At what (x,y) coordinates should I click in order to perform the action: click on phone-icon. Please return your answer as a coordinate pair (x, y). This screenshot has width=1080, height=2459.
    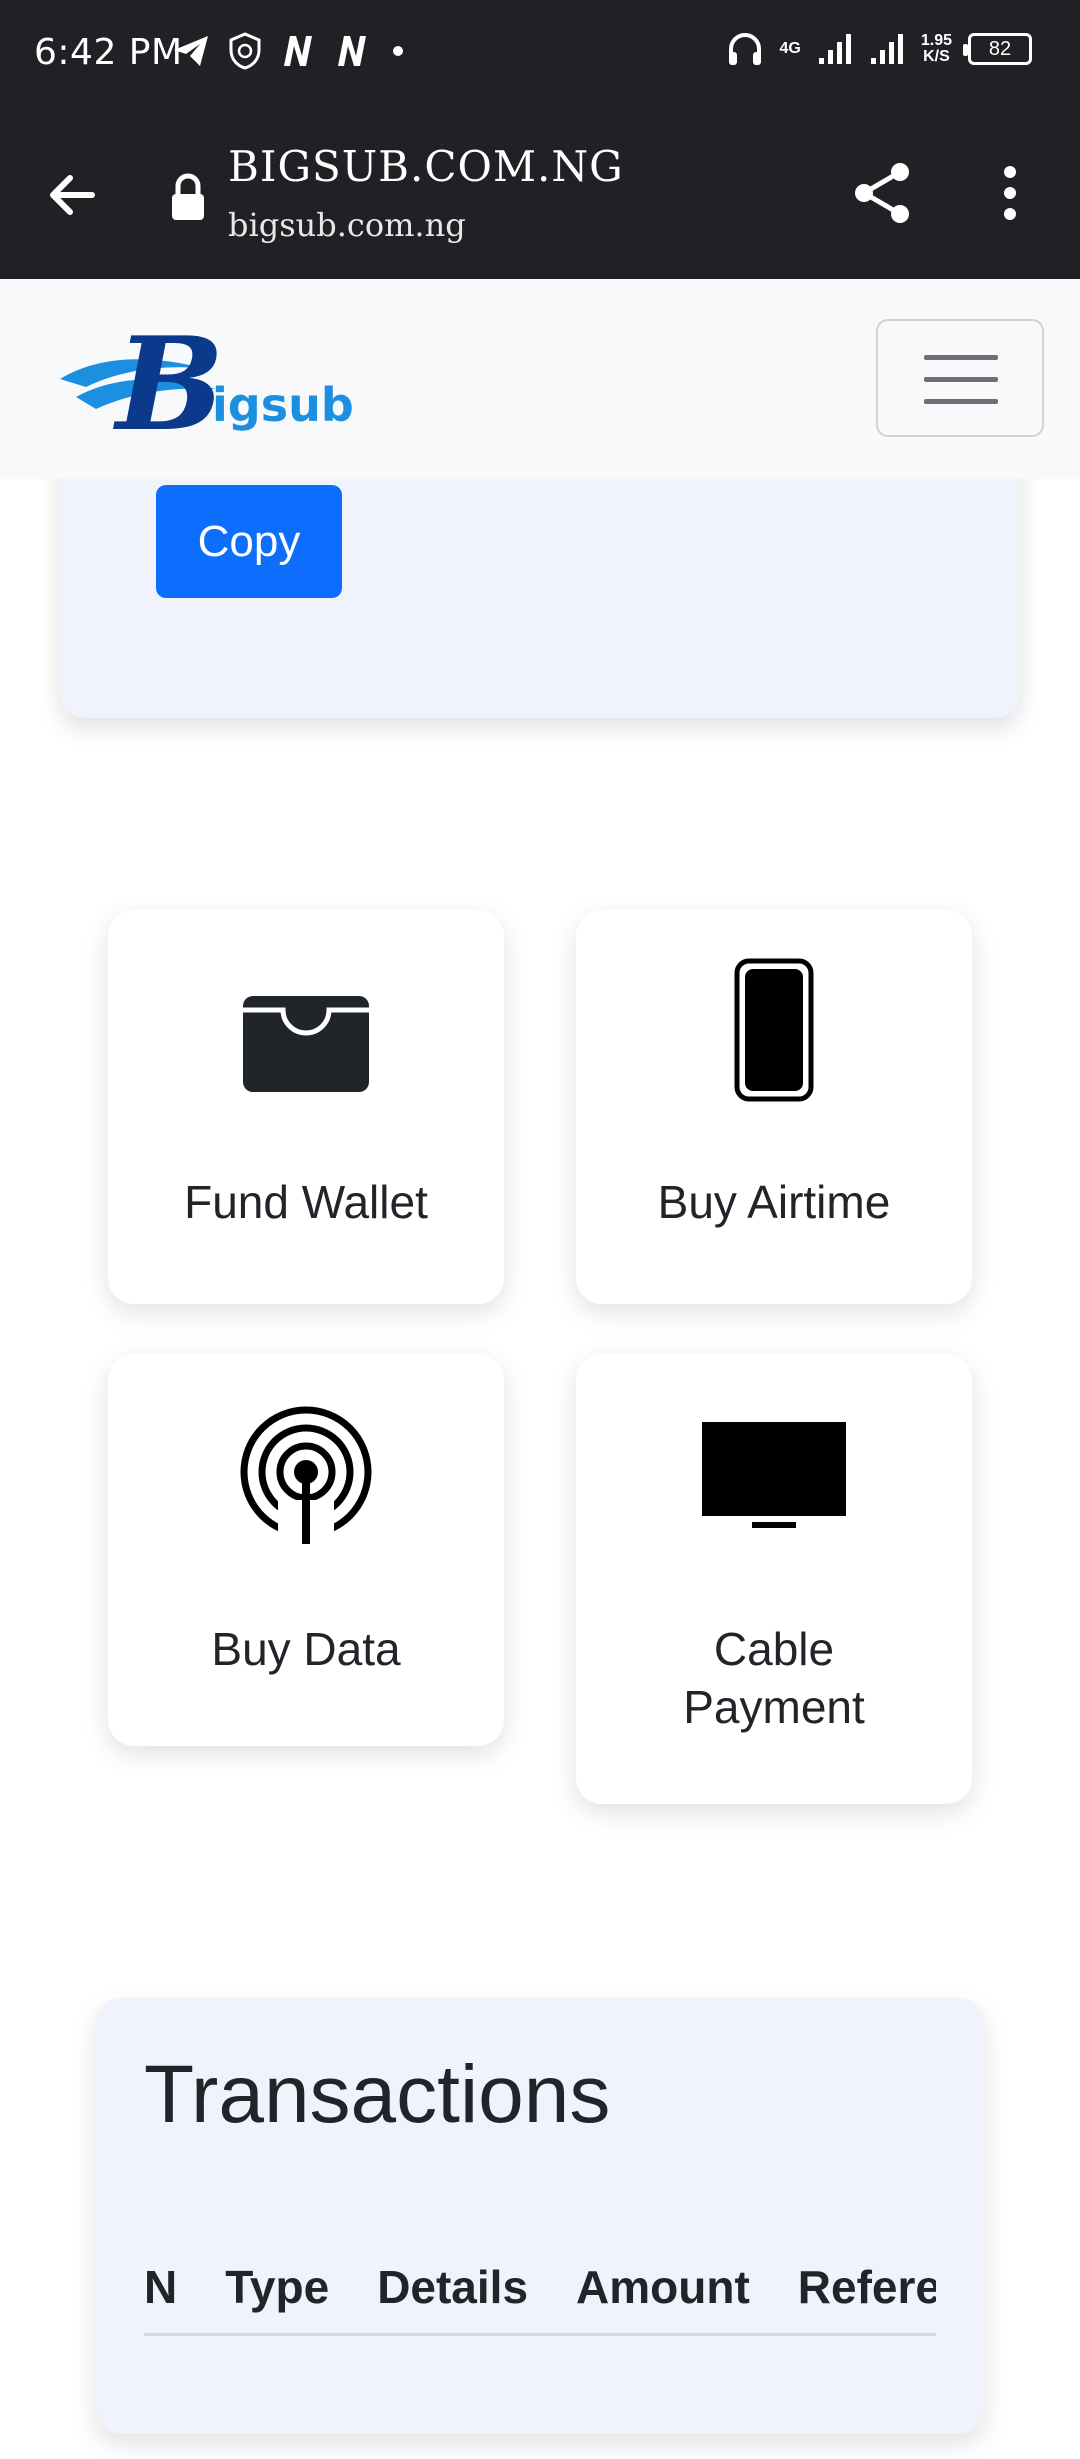
    Looking at the image, I should click on (774, 1030).